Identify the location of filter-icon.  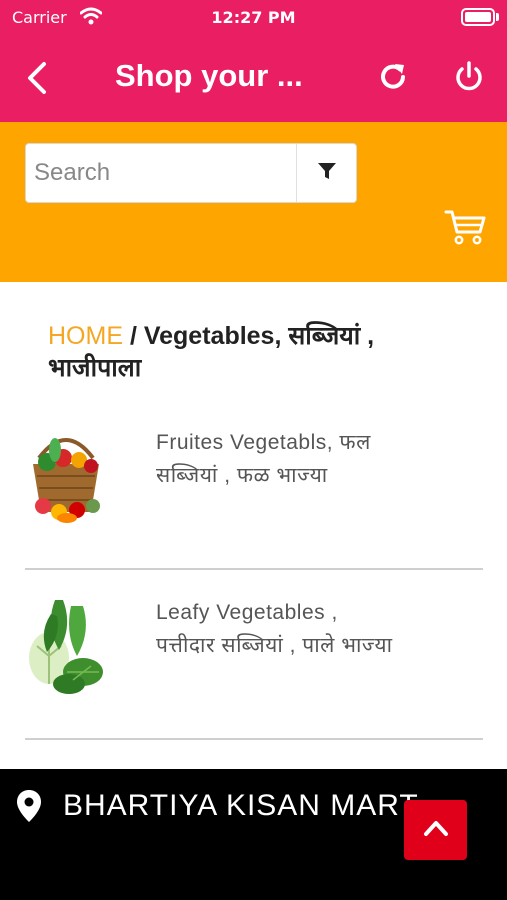
(327, 173).